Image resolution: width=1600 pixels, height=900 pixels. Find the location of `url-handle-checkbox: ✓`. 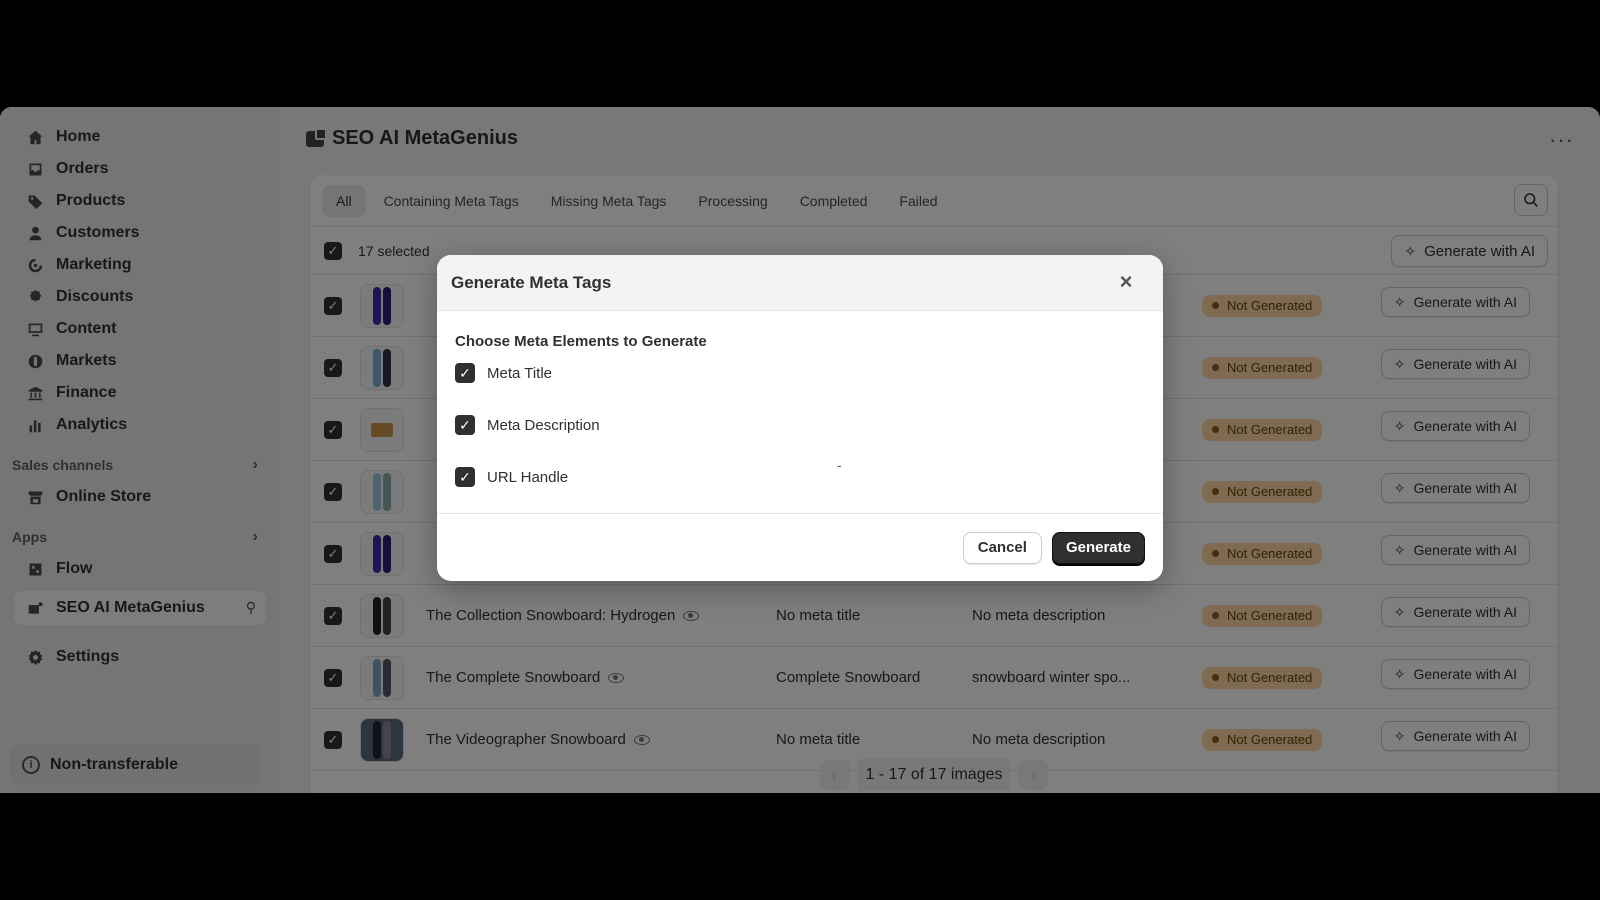

url-handle-checkbox: ✓ is located at coordinates (465, 477).